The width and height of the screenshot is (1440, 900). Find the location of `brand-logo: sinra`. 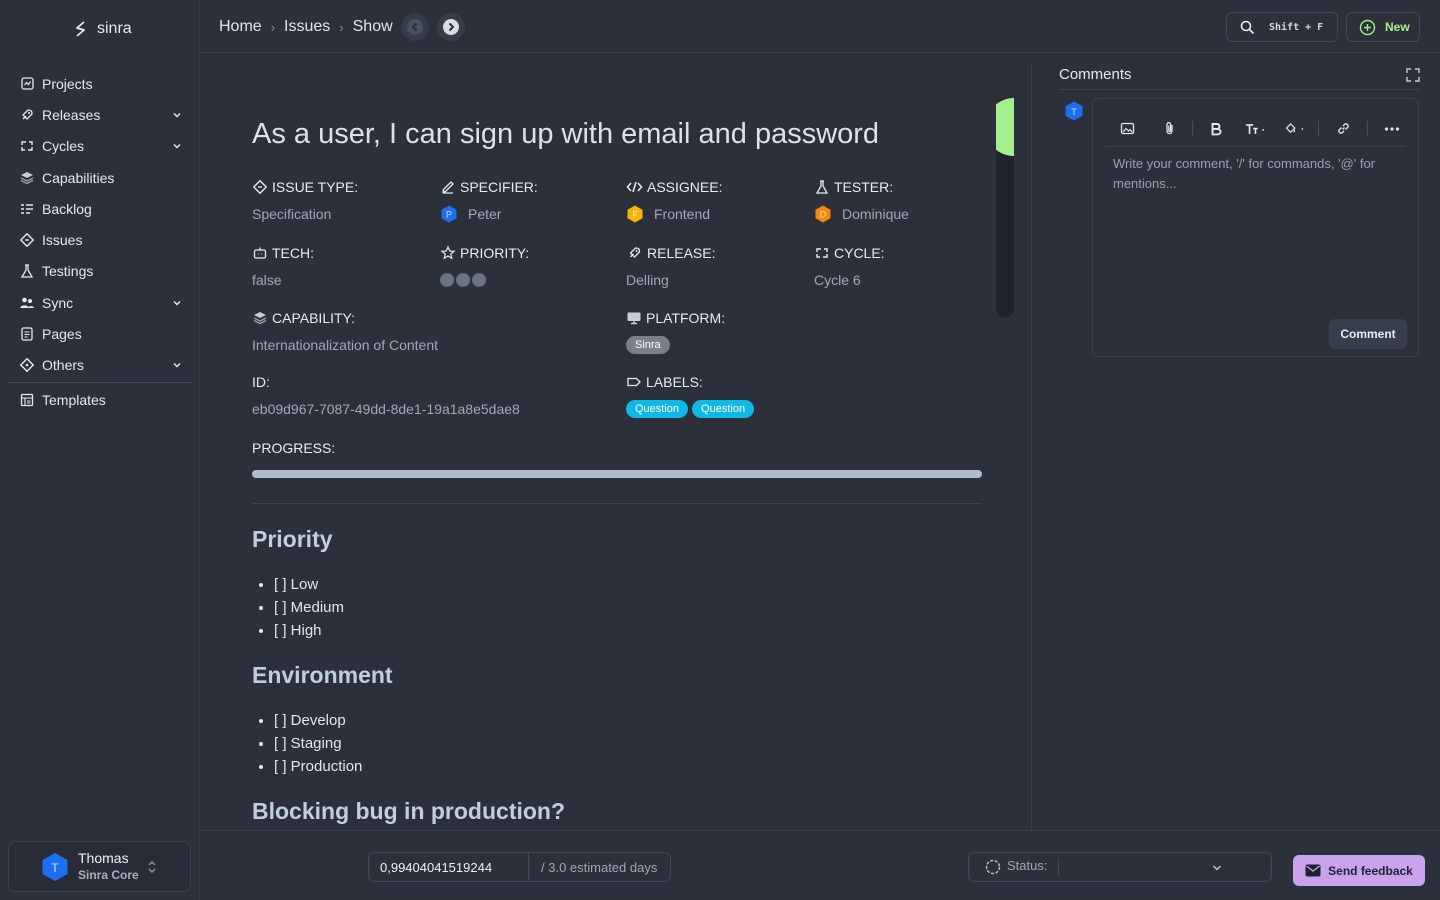

brand-logo: sinra is located at coordinates (102, 29).